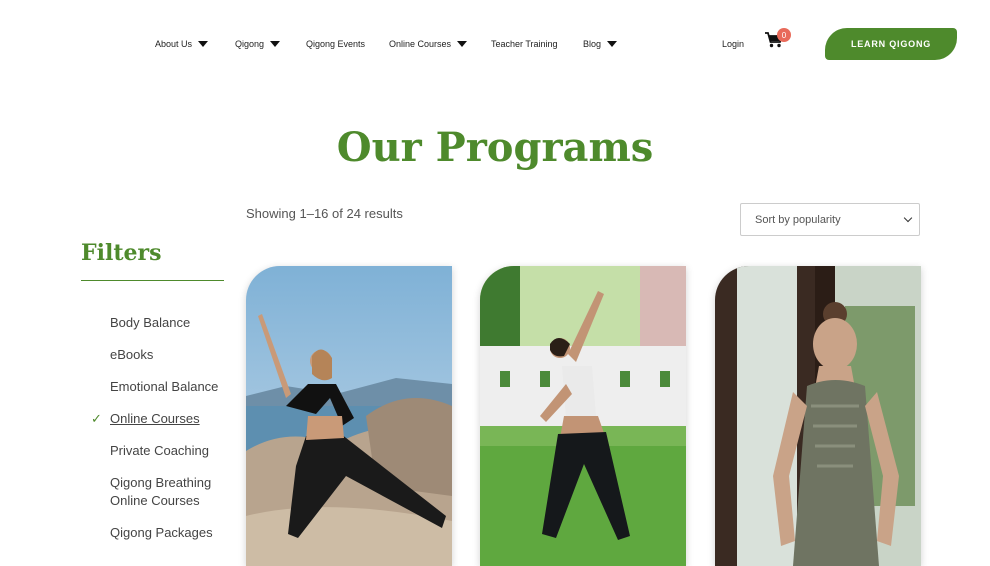 Image resolution: width=990 pixels, height=566 pixels. What do you see at coordinates (324, 213) in the screenshot?
I see `results-count: Showing 1–16 of 24 results` at bounding box center [324, 213].